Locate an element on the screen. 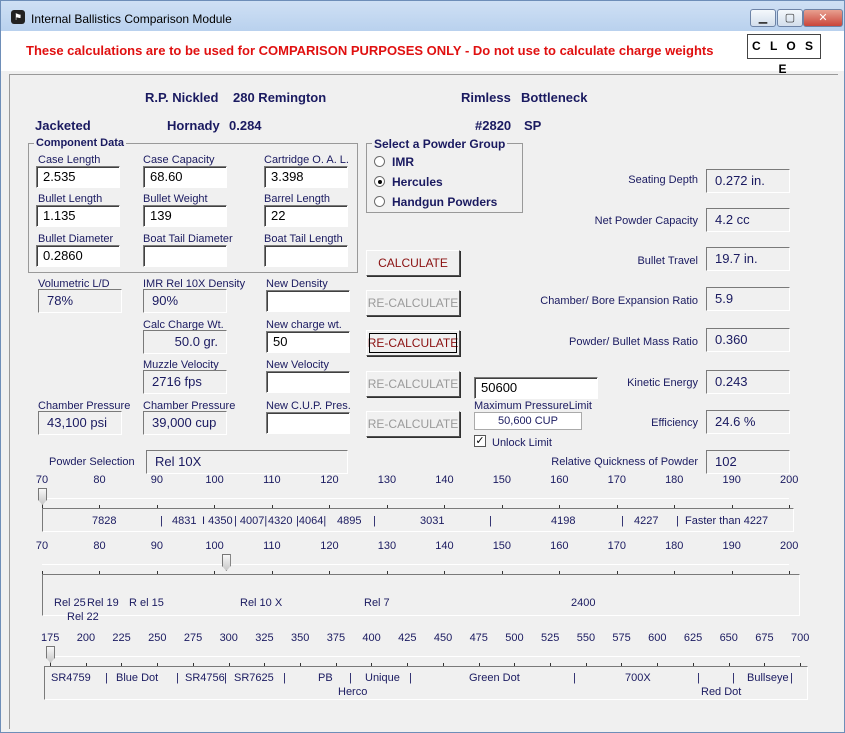 The image size is (845, 733). radio-handgun is located at coordinates (379, 201).